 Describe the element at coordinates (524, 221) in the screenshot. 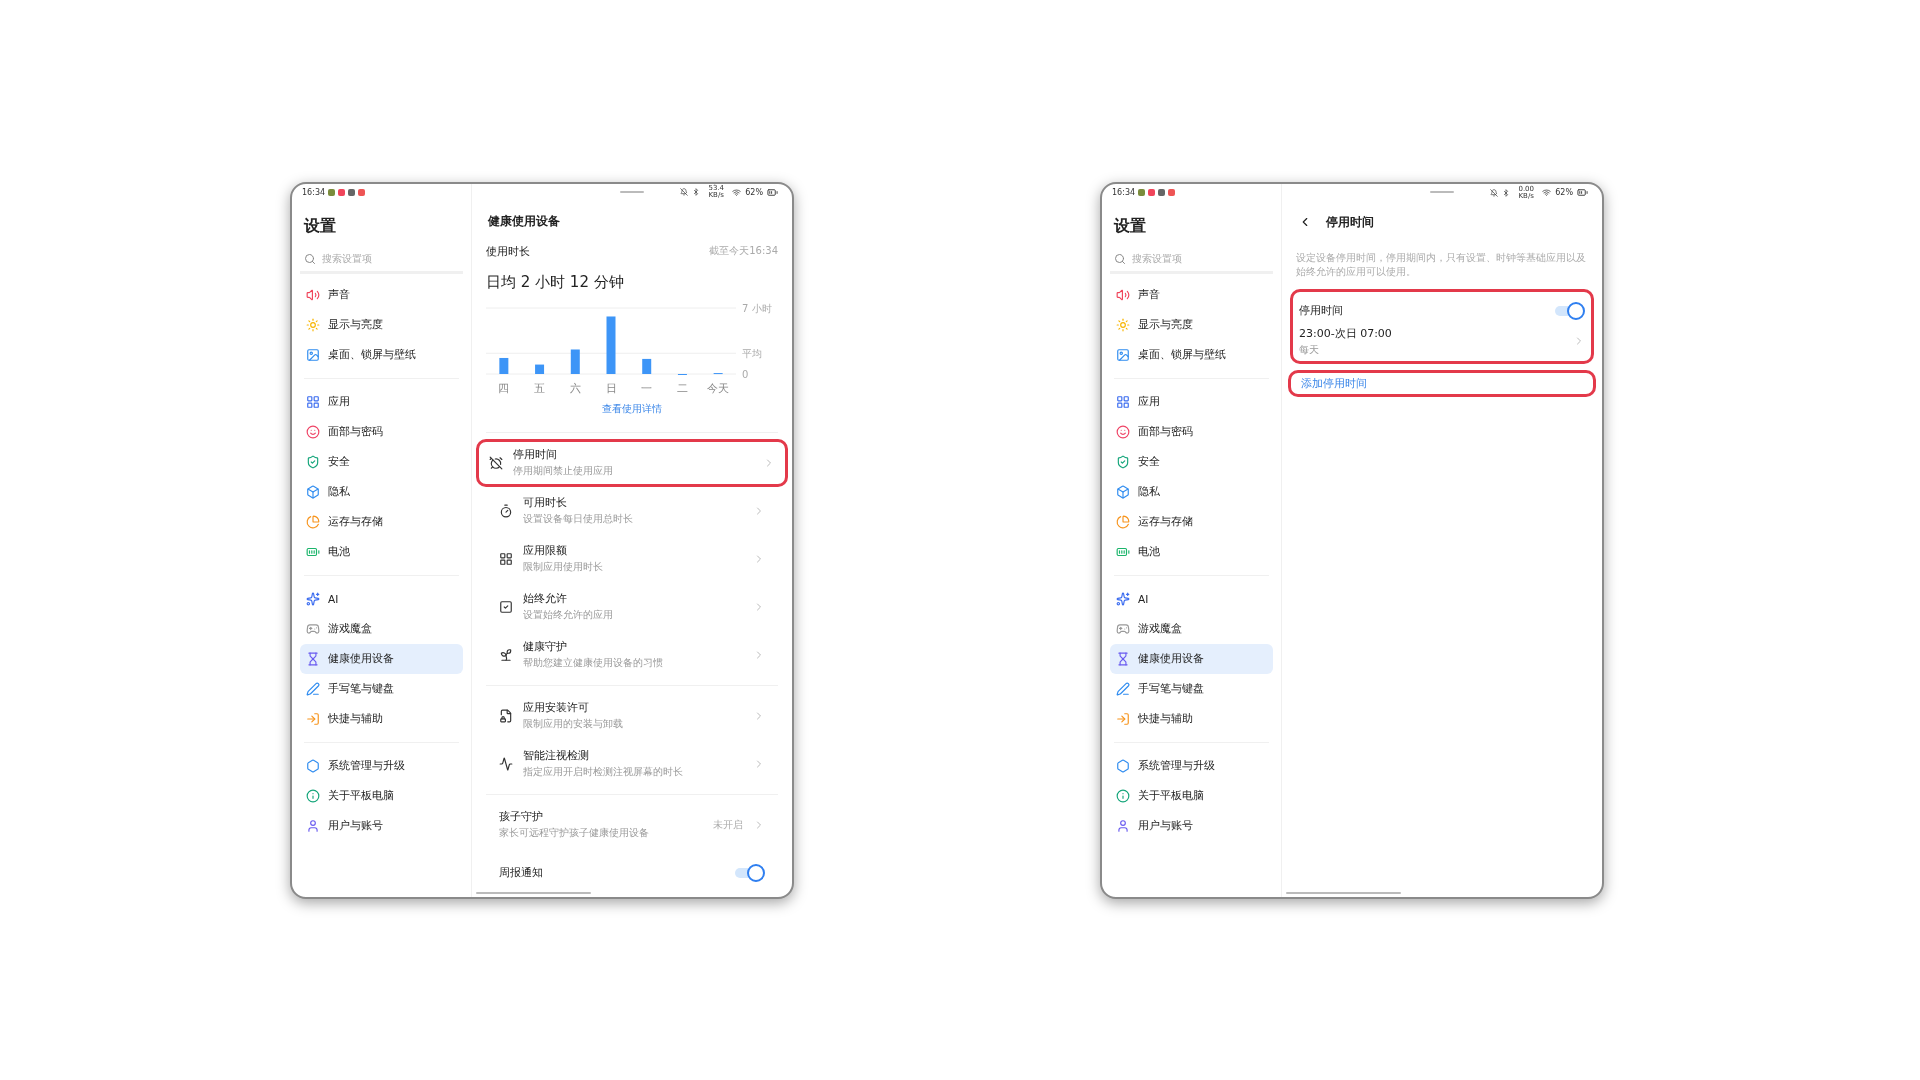

I see `page-title: 健康使用设备` at that location.